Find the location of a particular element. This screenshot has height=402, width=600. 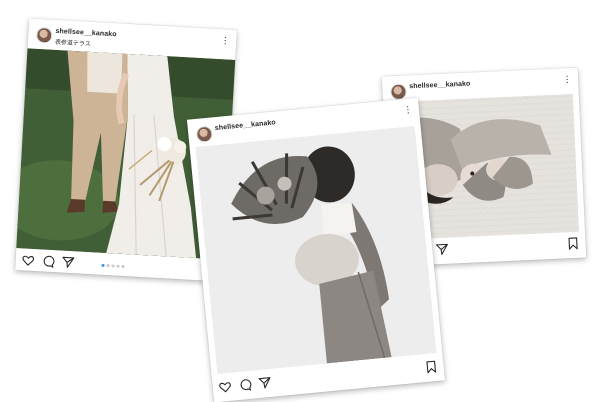

location: 表参道テラス is located at coordinates (73, 42).